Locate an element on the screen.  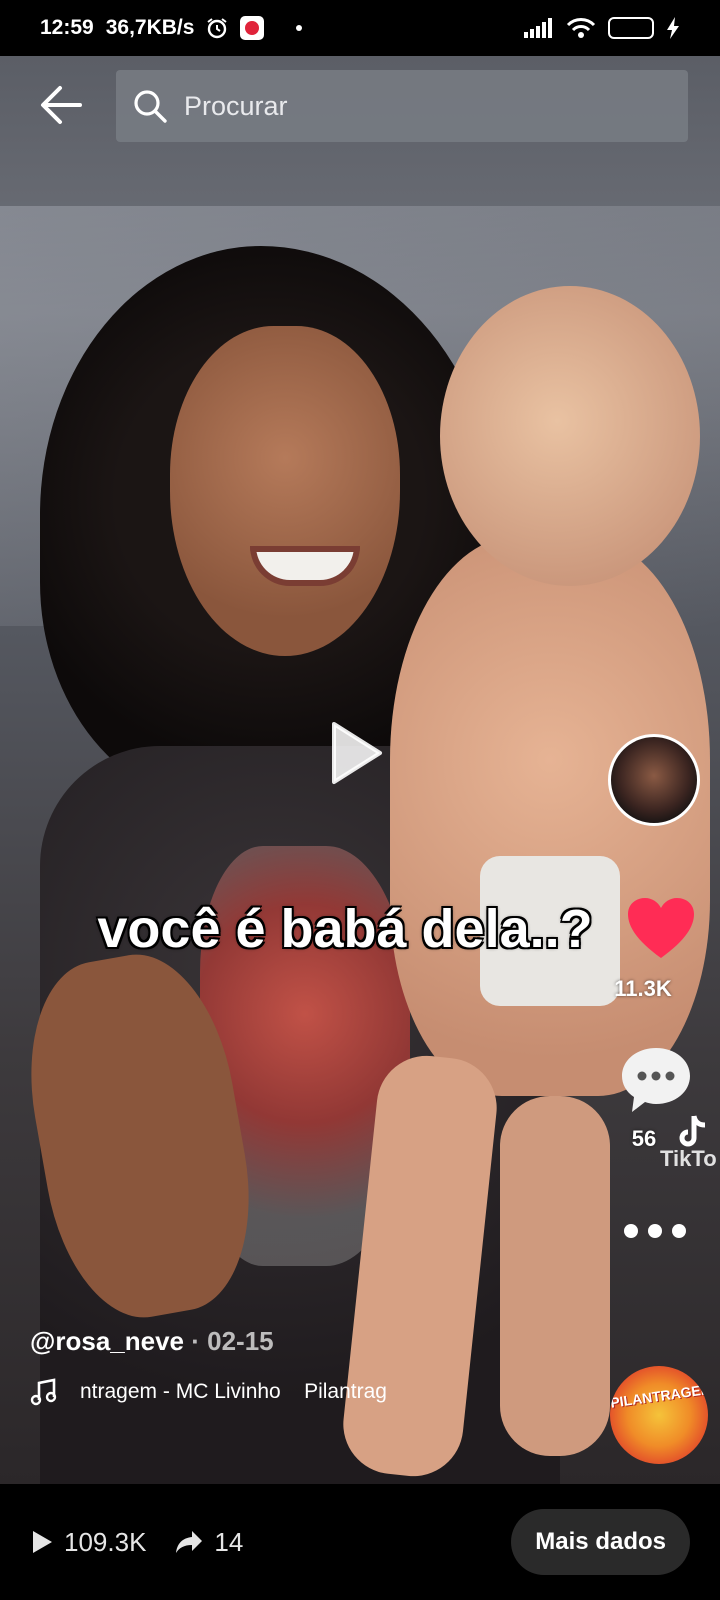
like-heart-icon is located at coordinates (661, 928).